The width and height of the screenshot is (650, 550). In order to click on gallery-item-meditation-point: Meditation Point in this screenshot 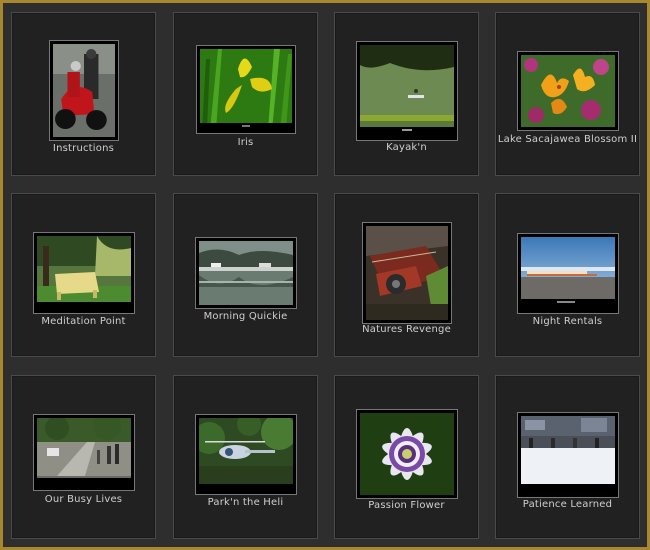, I will do `click(83, 275)`.